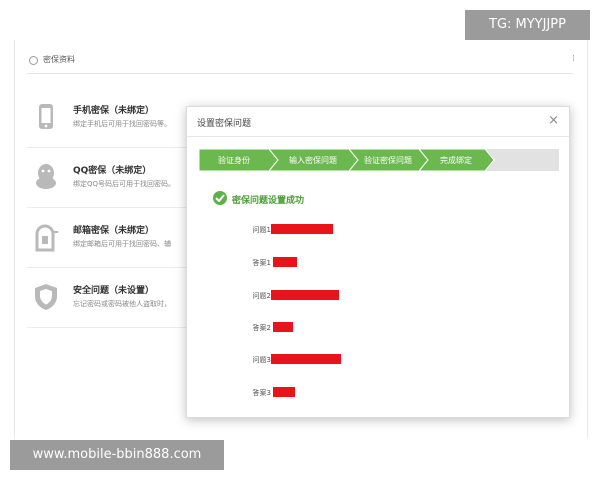 The height and width of the screenshot is (480, 600). I want to click on security-item-email: 邮箱密保（未绑定） 绑定邮箱后可用于找回密码、辅, so click(112, 238).